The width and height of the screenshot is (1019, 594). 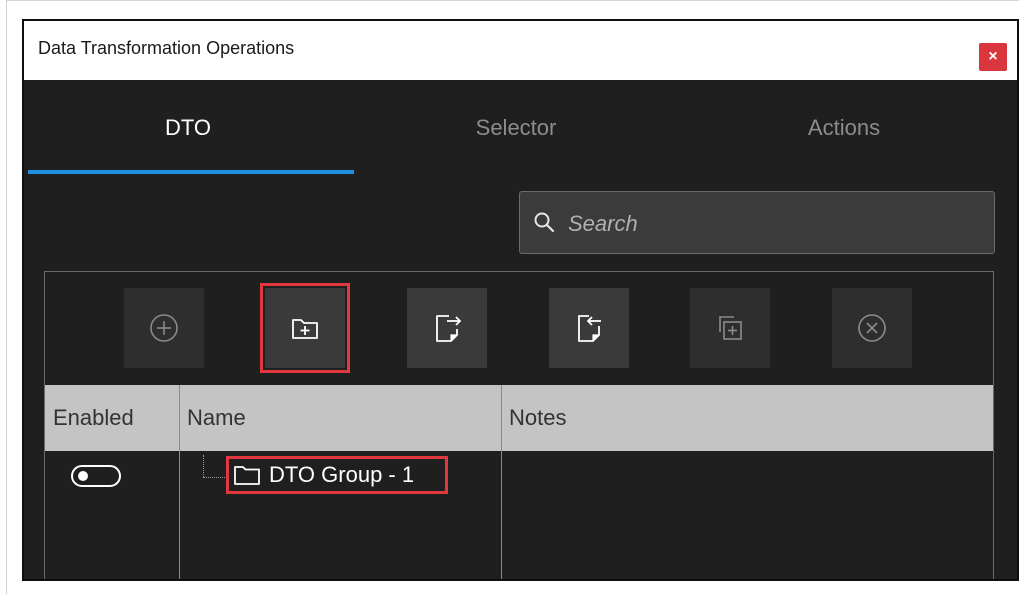 I want to click on column-header-enabled: Enabled, so click(x=112, y=418).